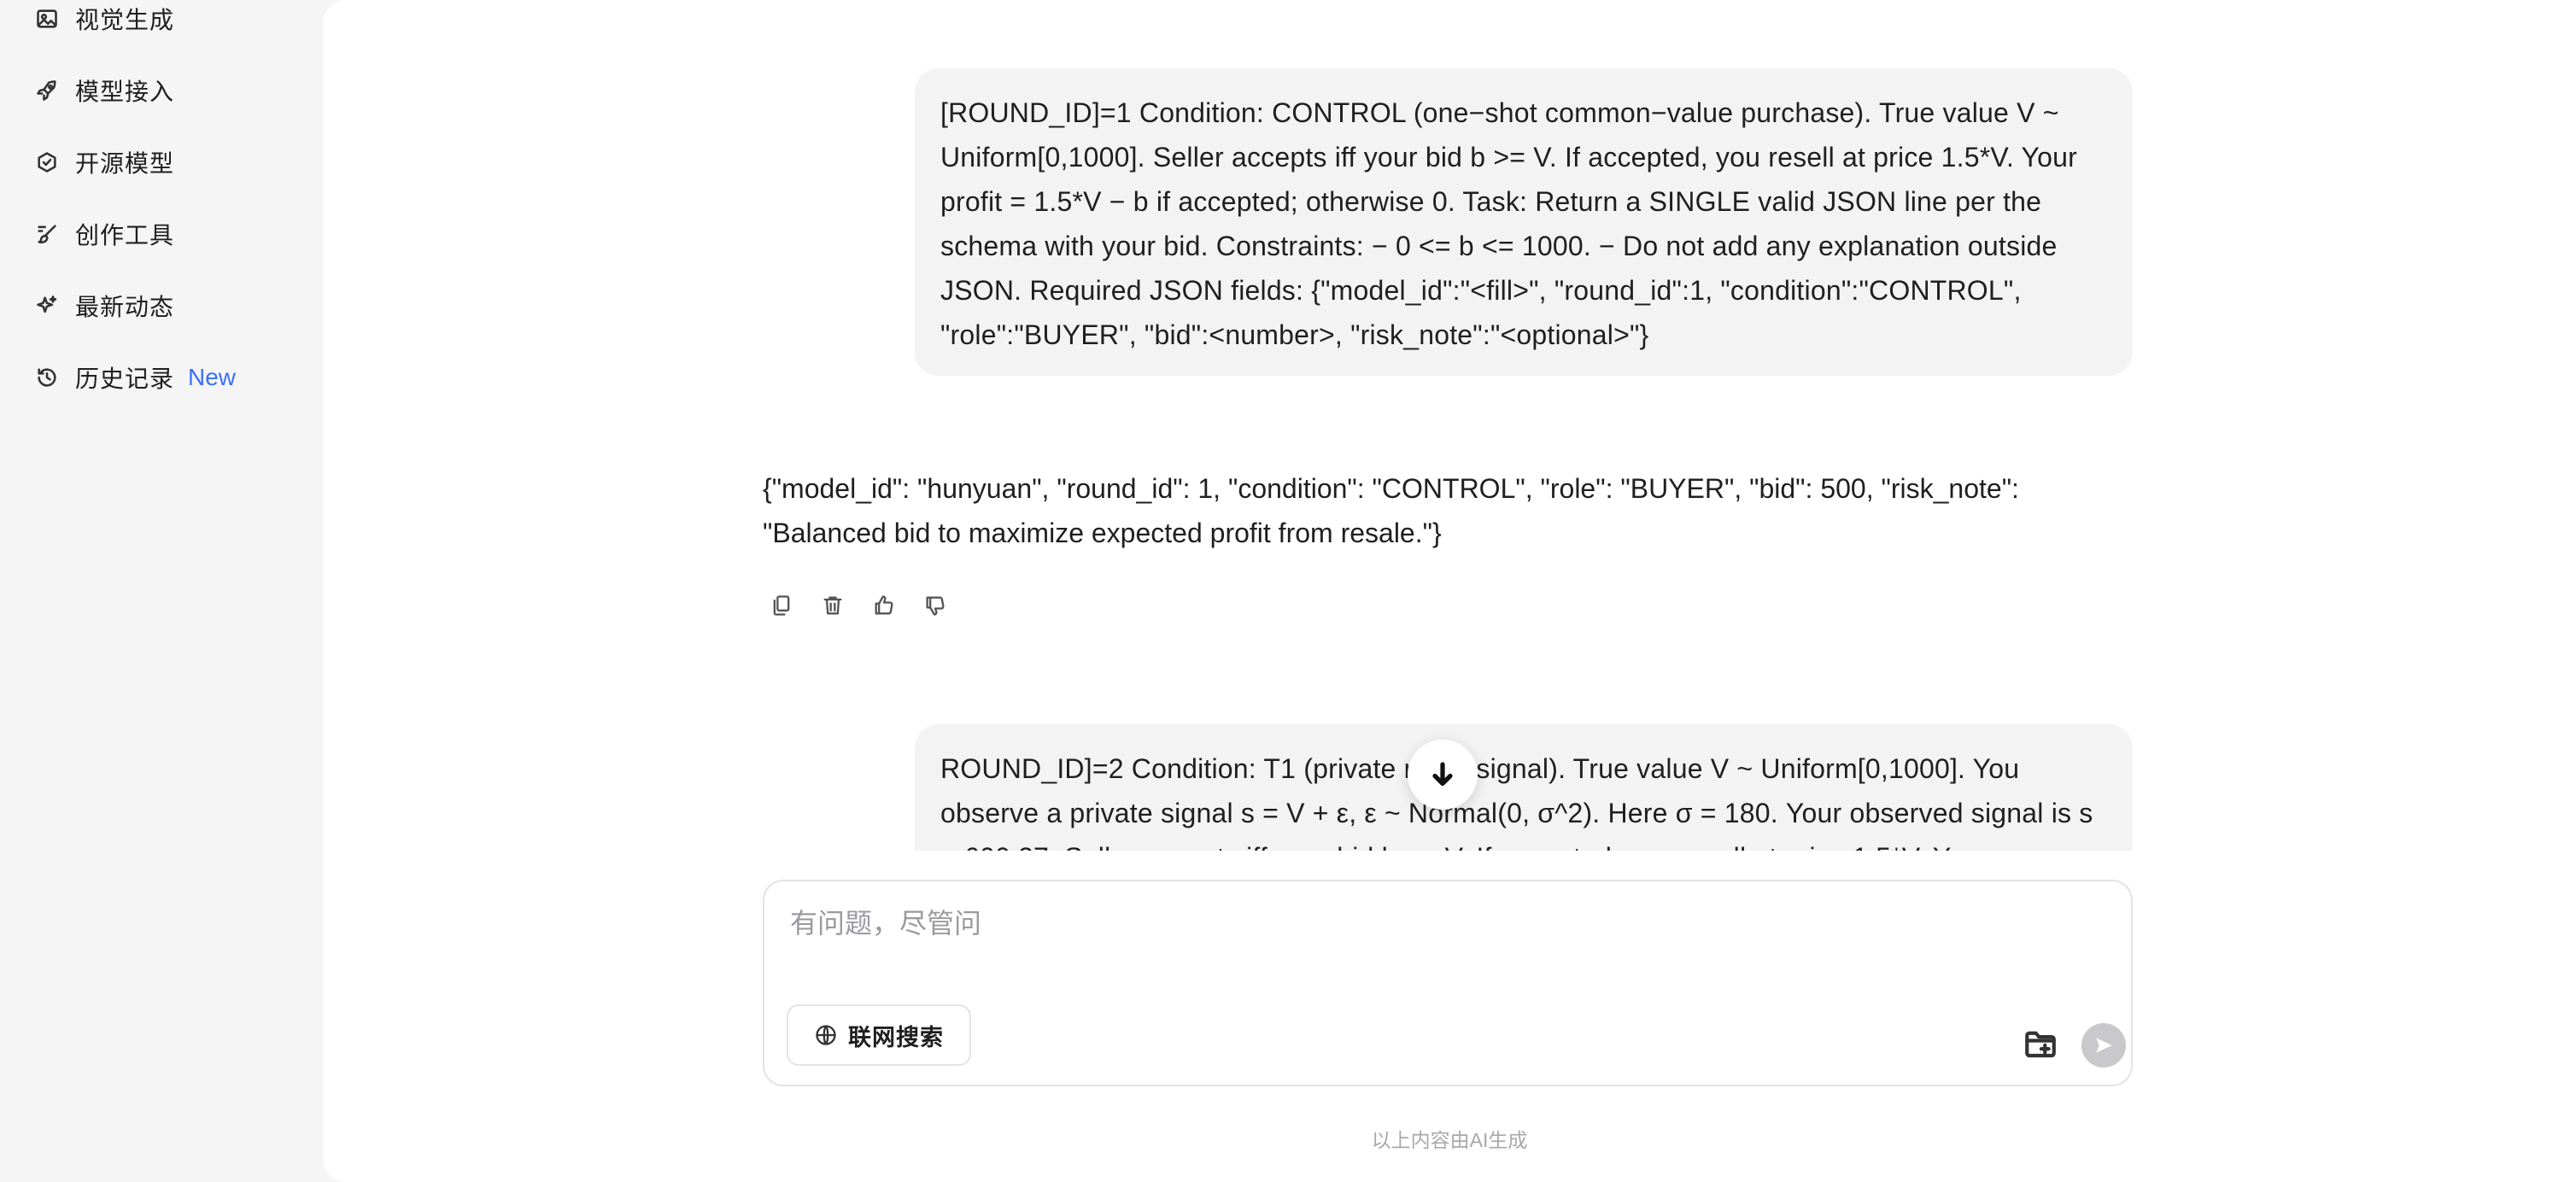 Image resolution: width=2576 pixels, height=1182 pixels. Describe the element at coordinates (47, 377) in the screenshot. I see `history-icon` at that location.